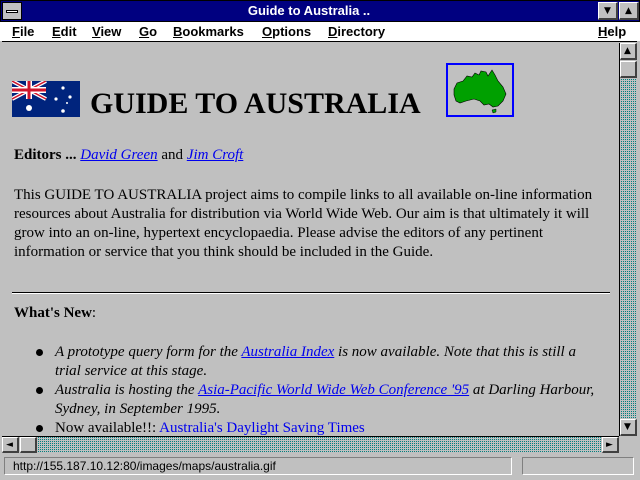 This screenshot has width=640, height=480. Describe the element at coordinates (28, 445) in the screenshot. I see `horizontal-scroll-thumb` at that location.